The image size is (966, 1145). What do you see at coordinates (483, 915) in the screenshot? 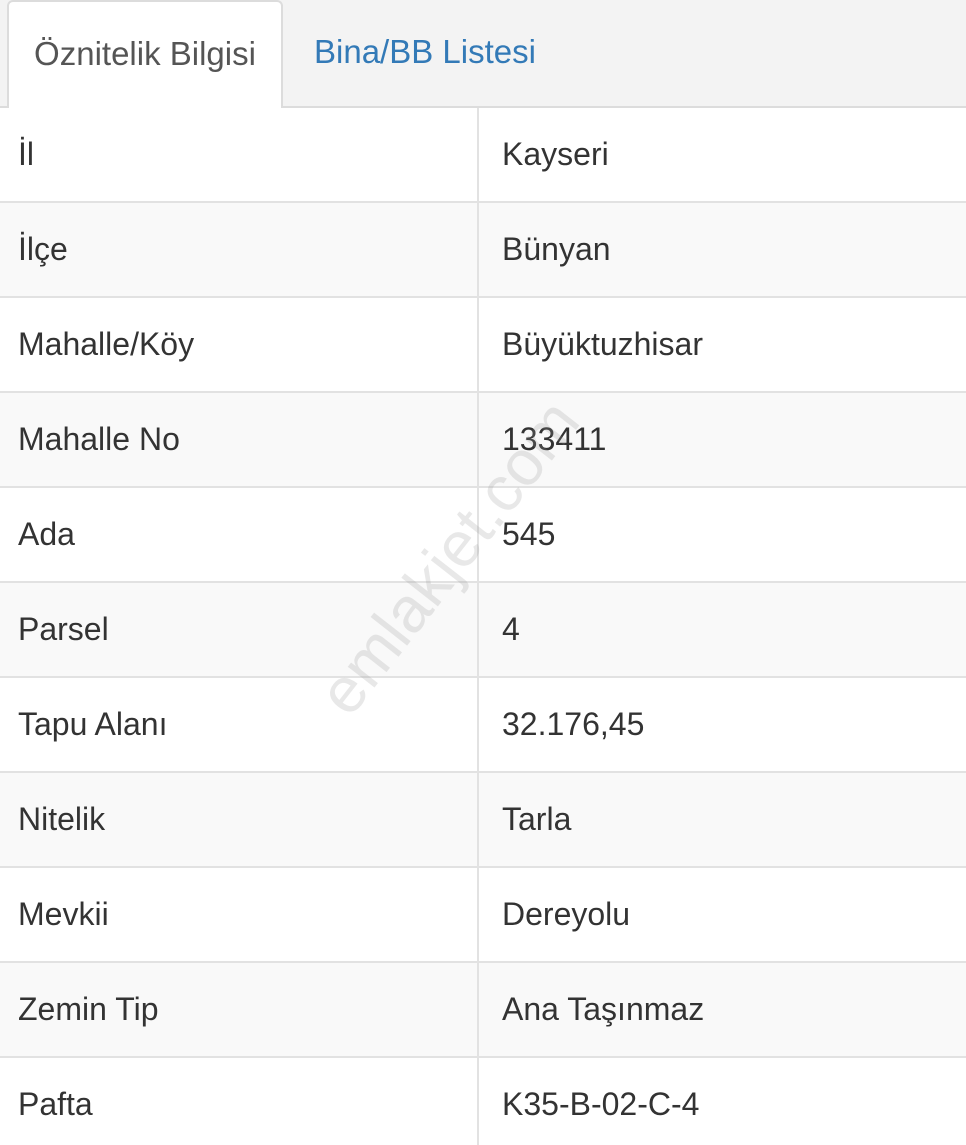
I see `table-row: Mevkii Dereyolu` at bounding box center [483, 915].